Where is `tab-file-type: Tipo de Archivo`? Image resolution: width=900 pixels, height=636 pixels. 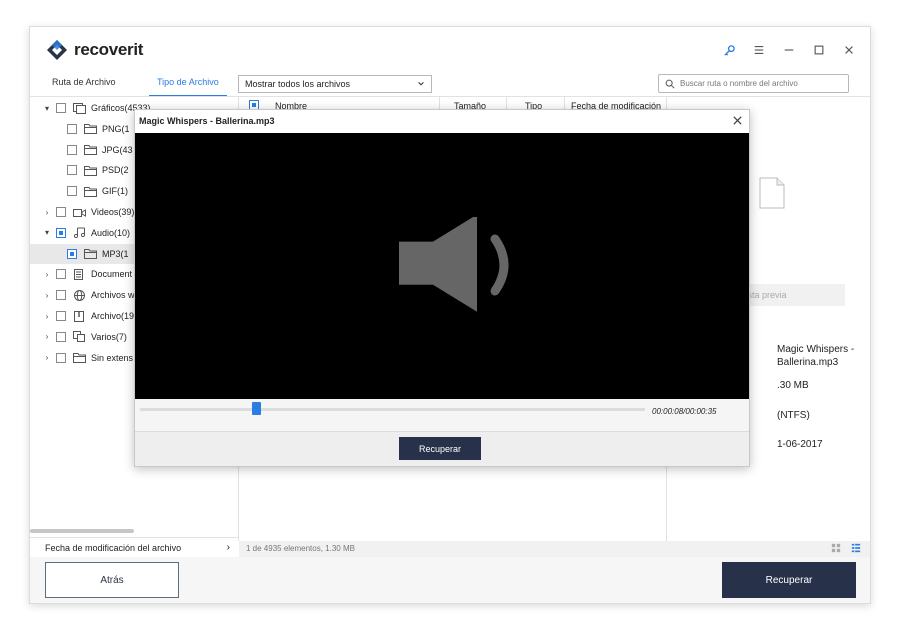 tab-file-type: Tipo de Archivo is located at coordinates (188, 87).